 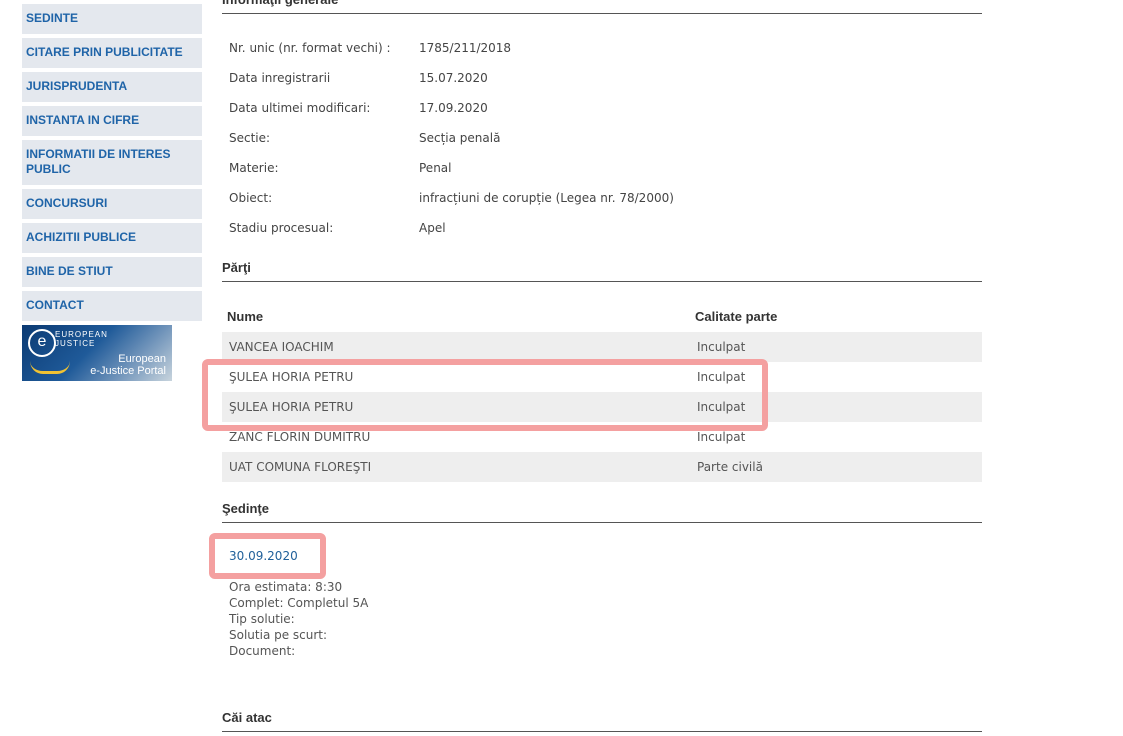 What do you see at coordinates (245, 316) in the screenshot?
I see `column-header-nume: Nume` at bounding box center [245, 316].